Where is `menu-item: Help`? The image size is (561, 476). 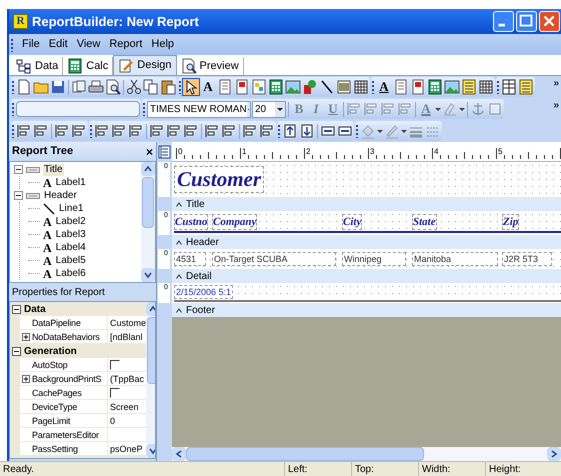 menu-item: Help is located at coordinates (163, 44).